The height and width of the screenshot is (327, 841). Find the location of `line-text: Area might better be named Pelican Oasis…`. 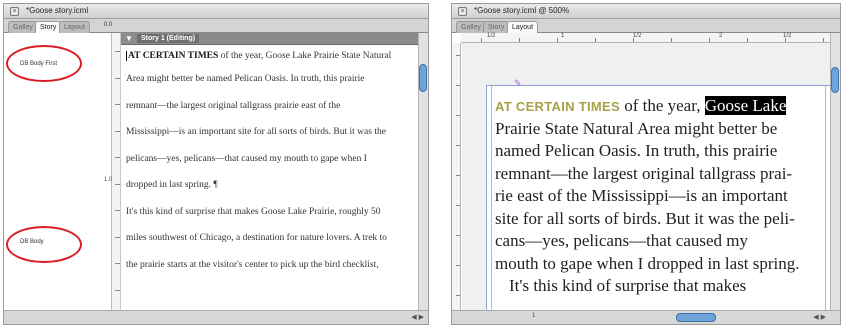

line-text: Area might better be named Pelican Oasis… is located at coordinates (245, 79).